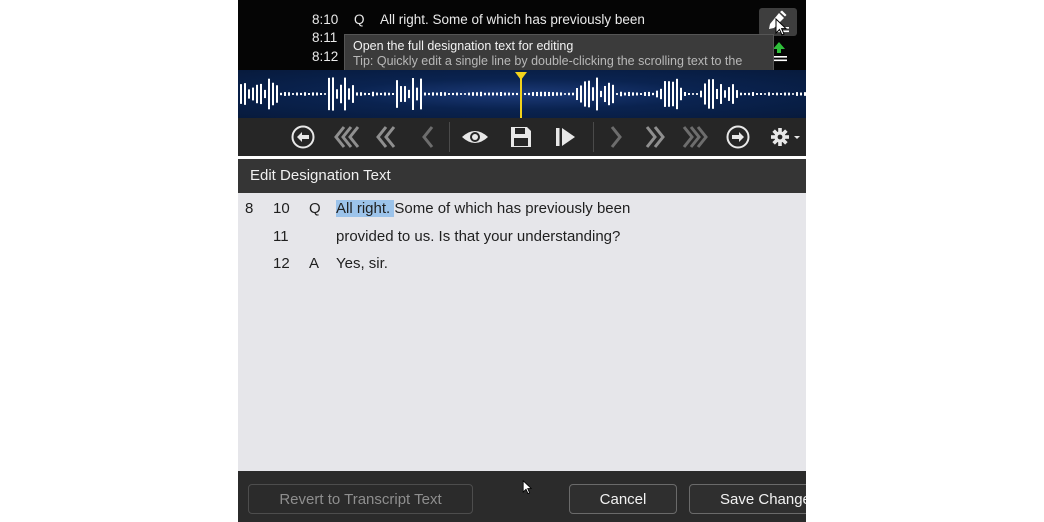  I want to click on cancel-button: Cancel, so click(623, 499).